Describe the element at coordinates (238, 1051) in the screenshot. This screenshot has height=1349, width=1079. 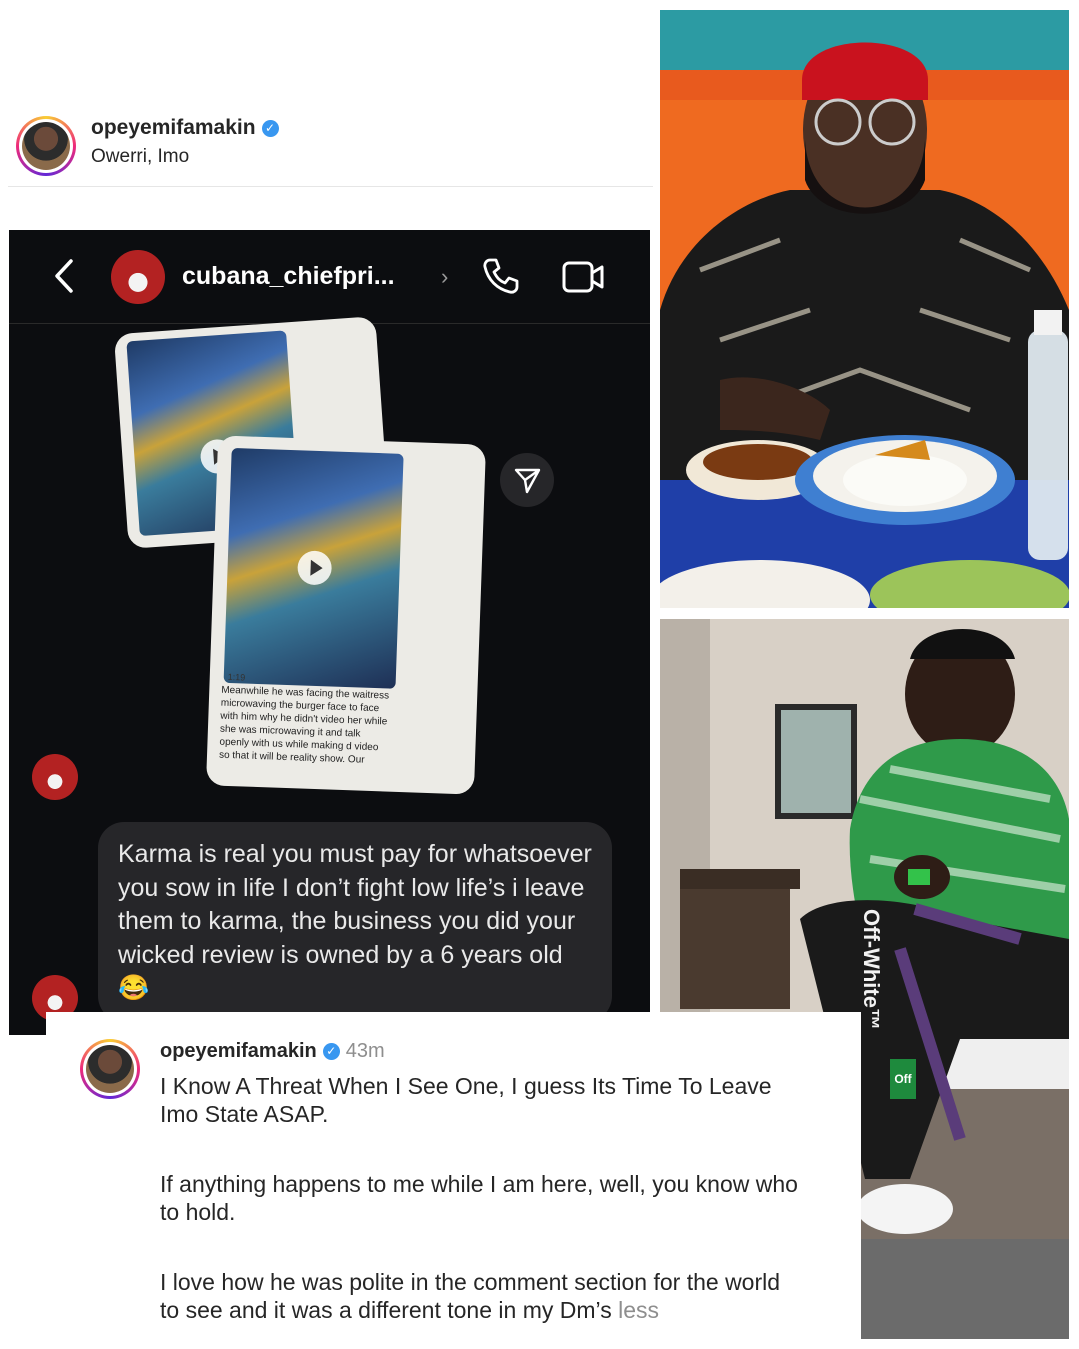
I see `caption-username: opeyemifamakin` at that location.